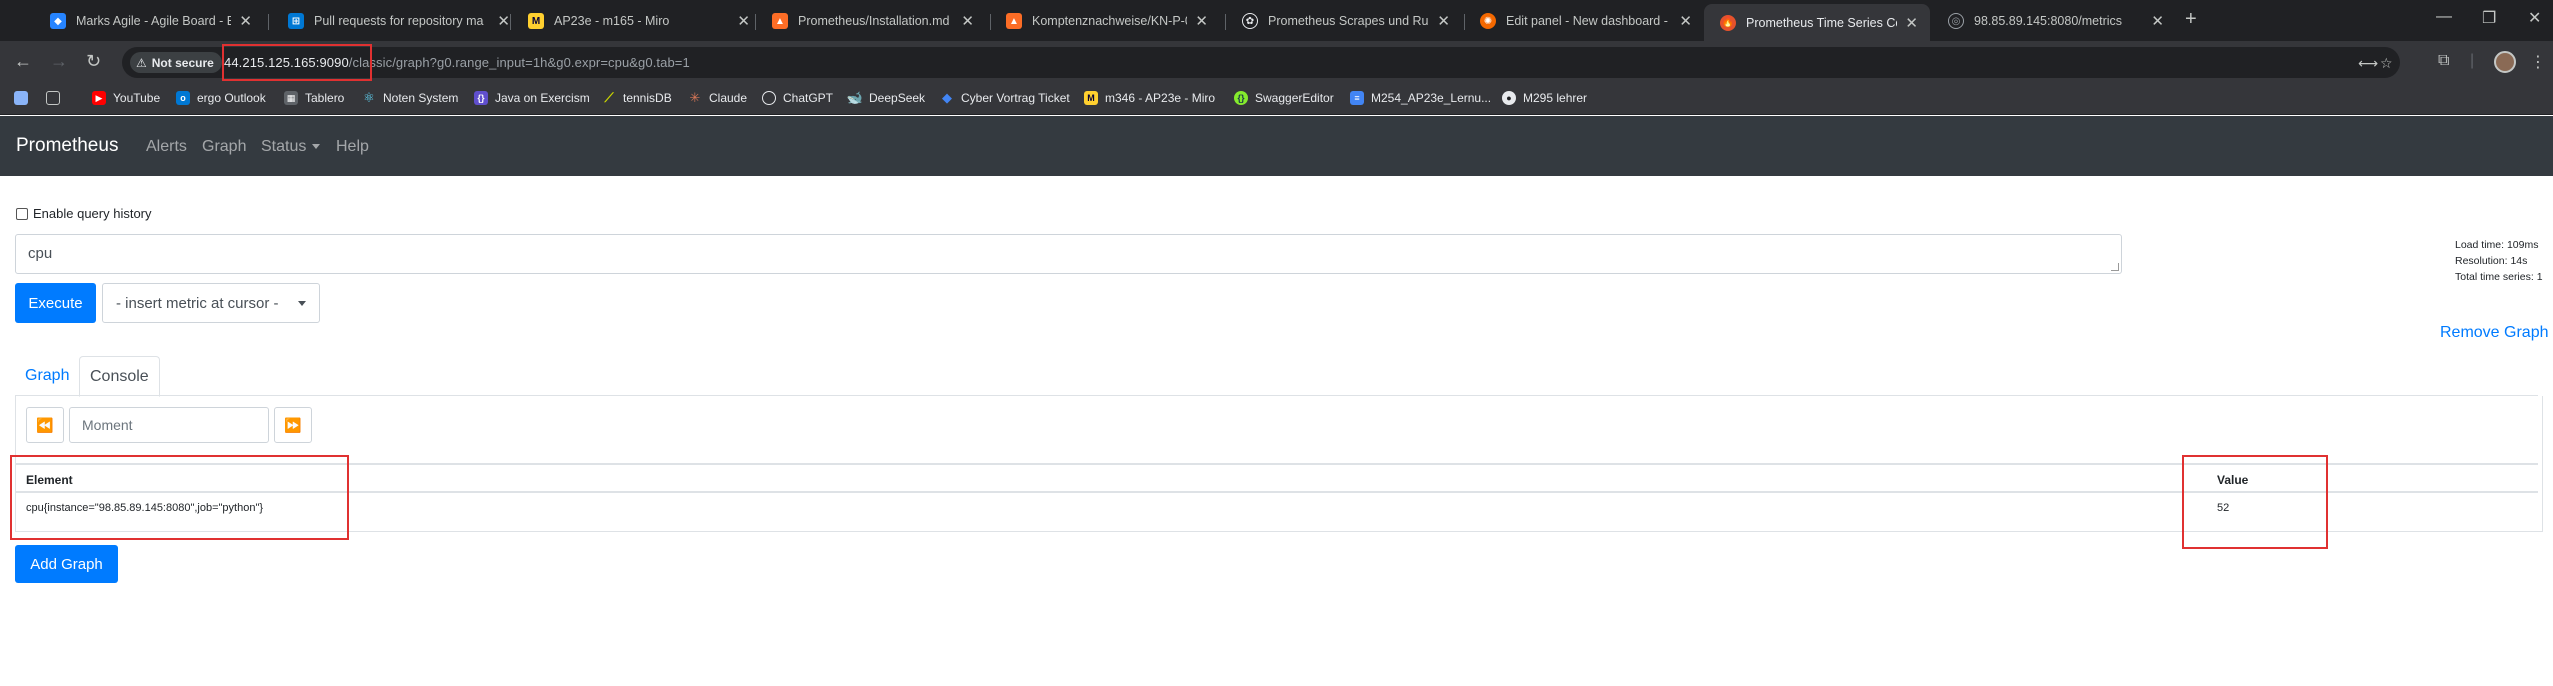 The width and height of the screenshot is (2553, 686). I want to click on back-icon: ←, so click(23, 61).